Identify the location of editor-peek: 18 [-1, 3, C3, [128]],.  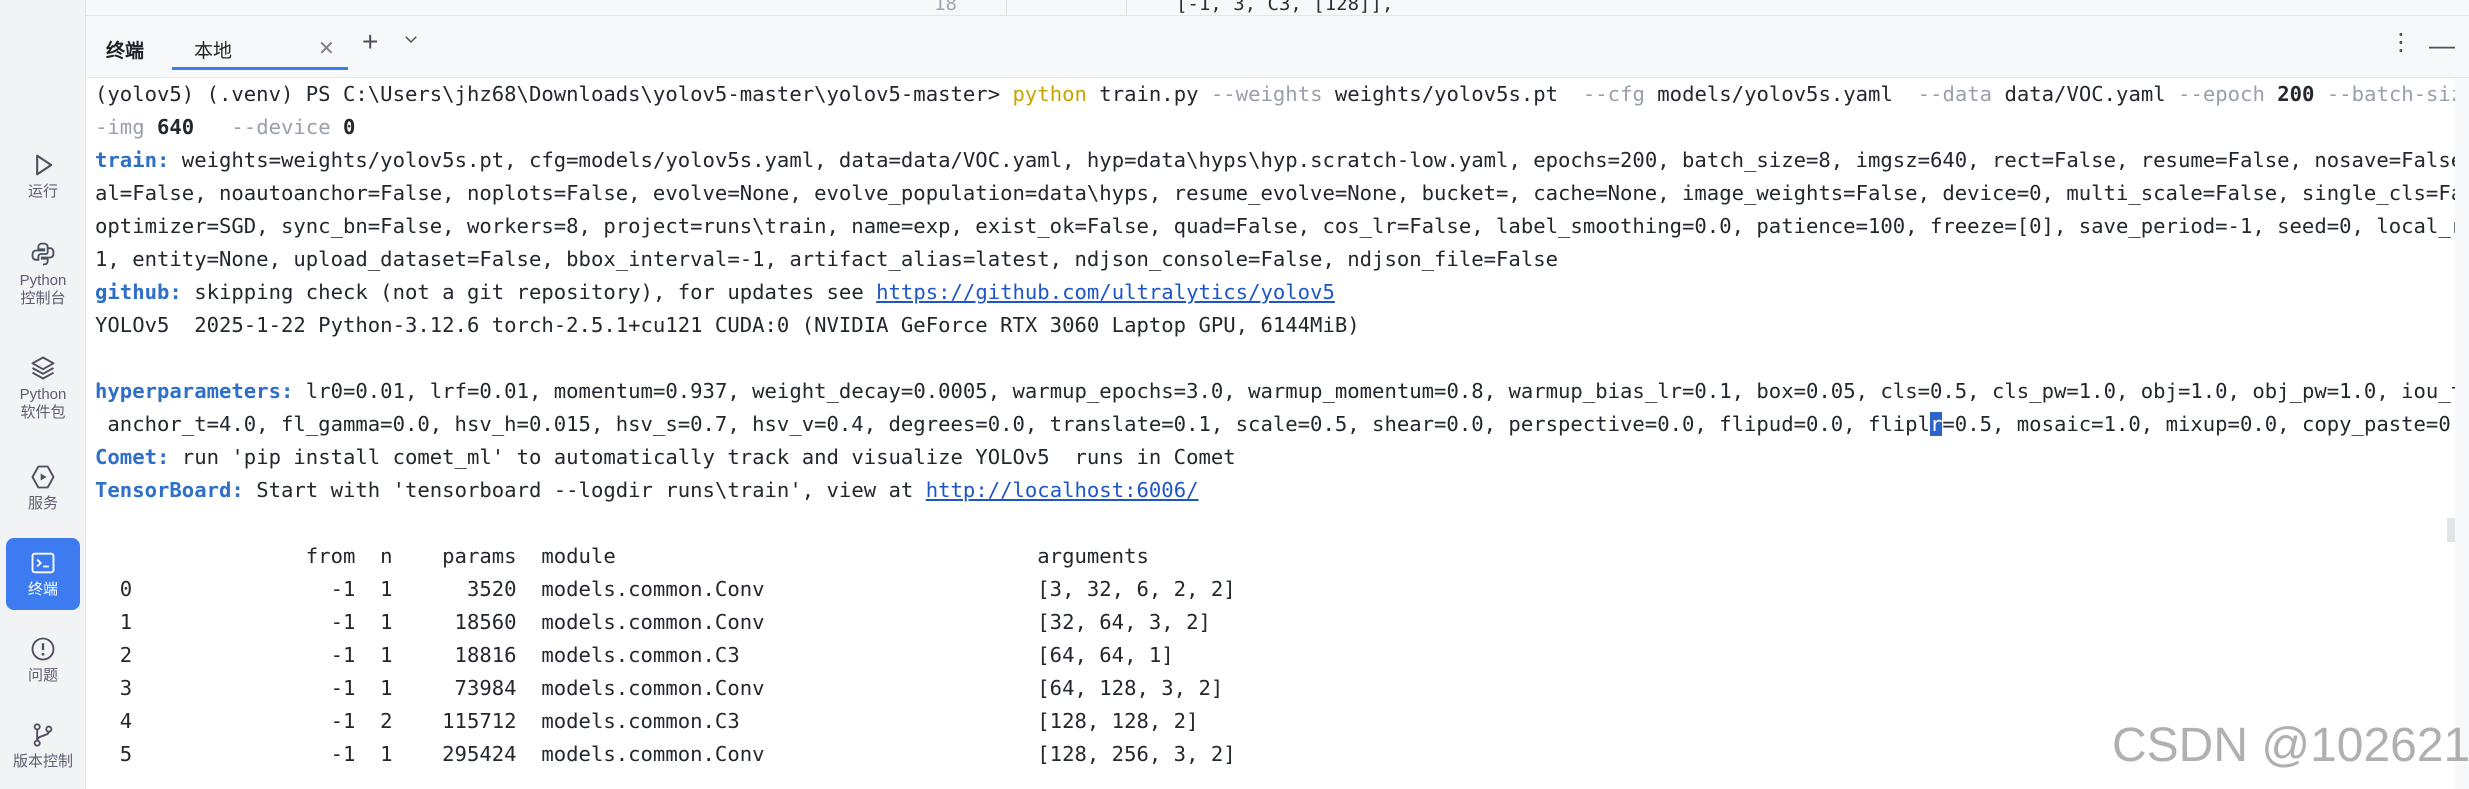
(1277, 8).